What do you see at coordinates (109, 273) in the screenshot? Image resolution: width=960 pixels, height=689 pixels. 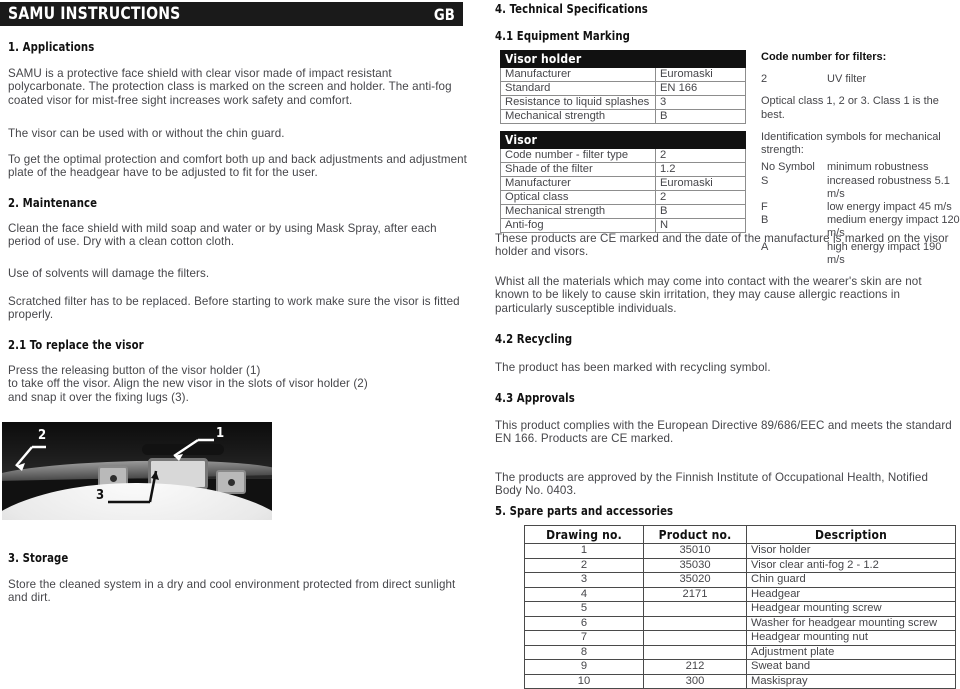 I see `maintenance-paragraph-2: Use of solvents will damage the filters.` at bounding box center [109, 273].